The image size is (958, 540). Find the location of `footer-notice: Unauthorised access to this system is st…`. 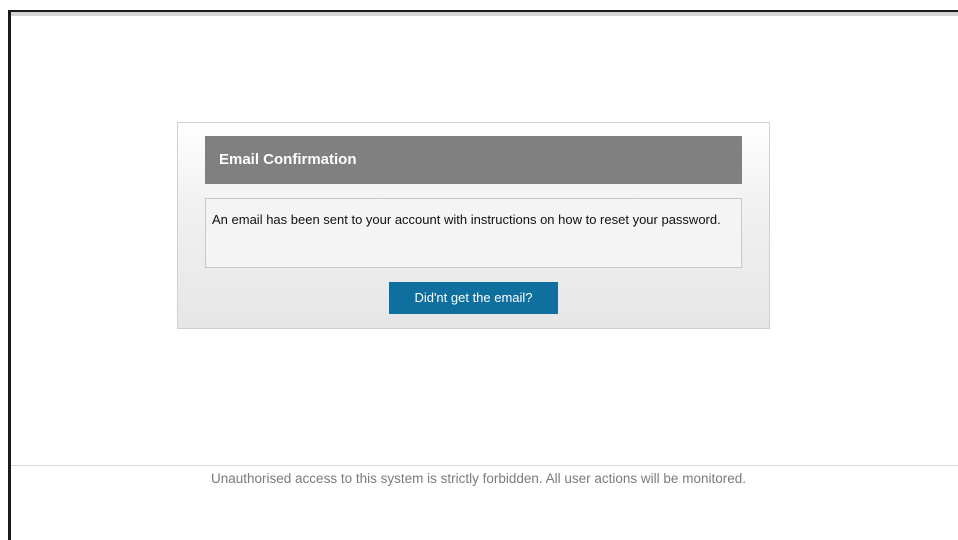

footer-notice: Unauthorised access to this system is st… is located at coordinates (478, 478).